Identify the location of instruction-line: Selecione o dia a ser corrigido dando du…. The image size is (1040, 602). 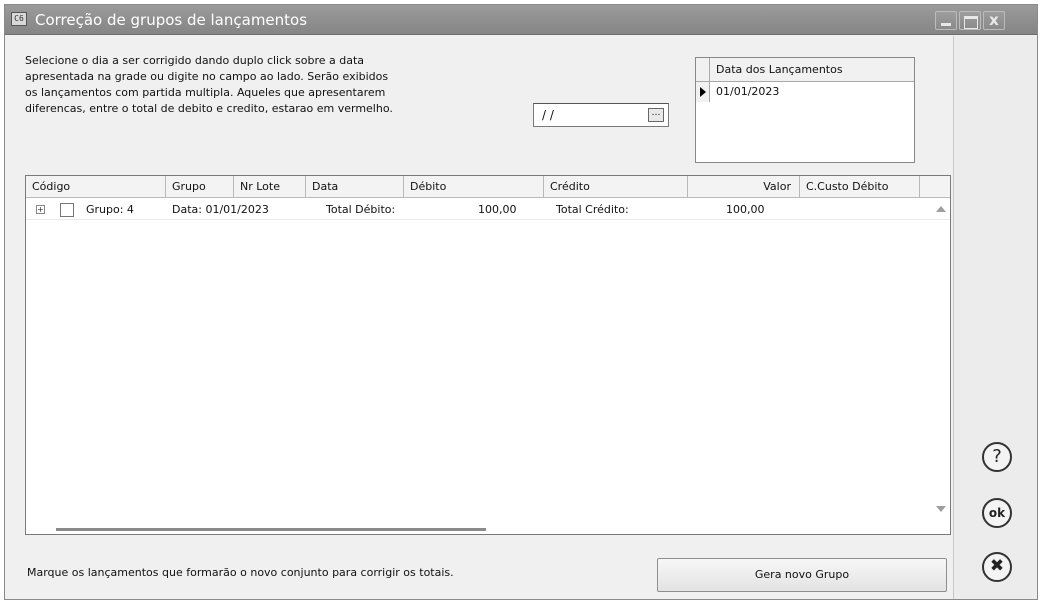
(195, 60).